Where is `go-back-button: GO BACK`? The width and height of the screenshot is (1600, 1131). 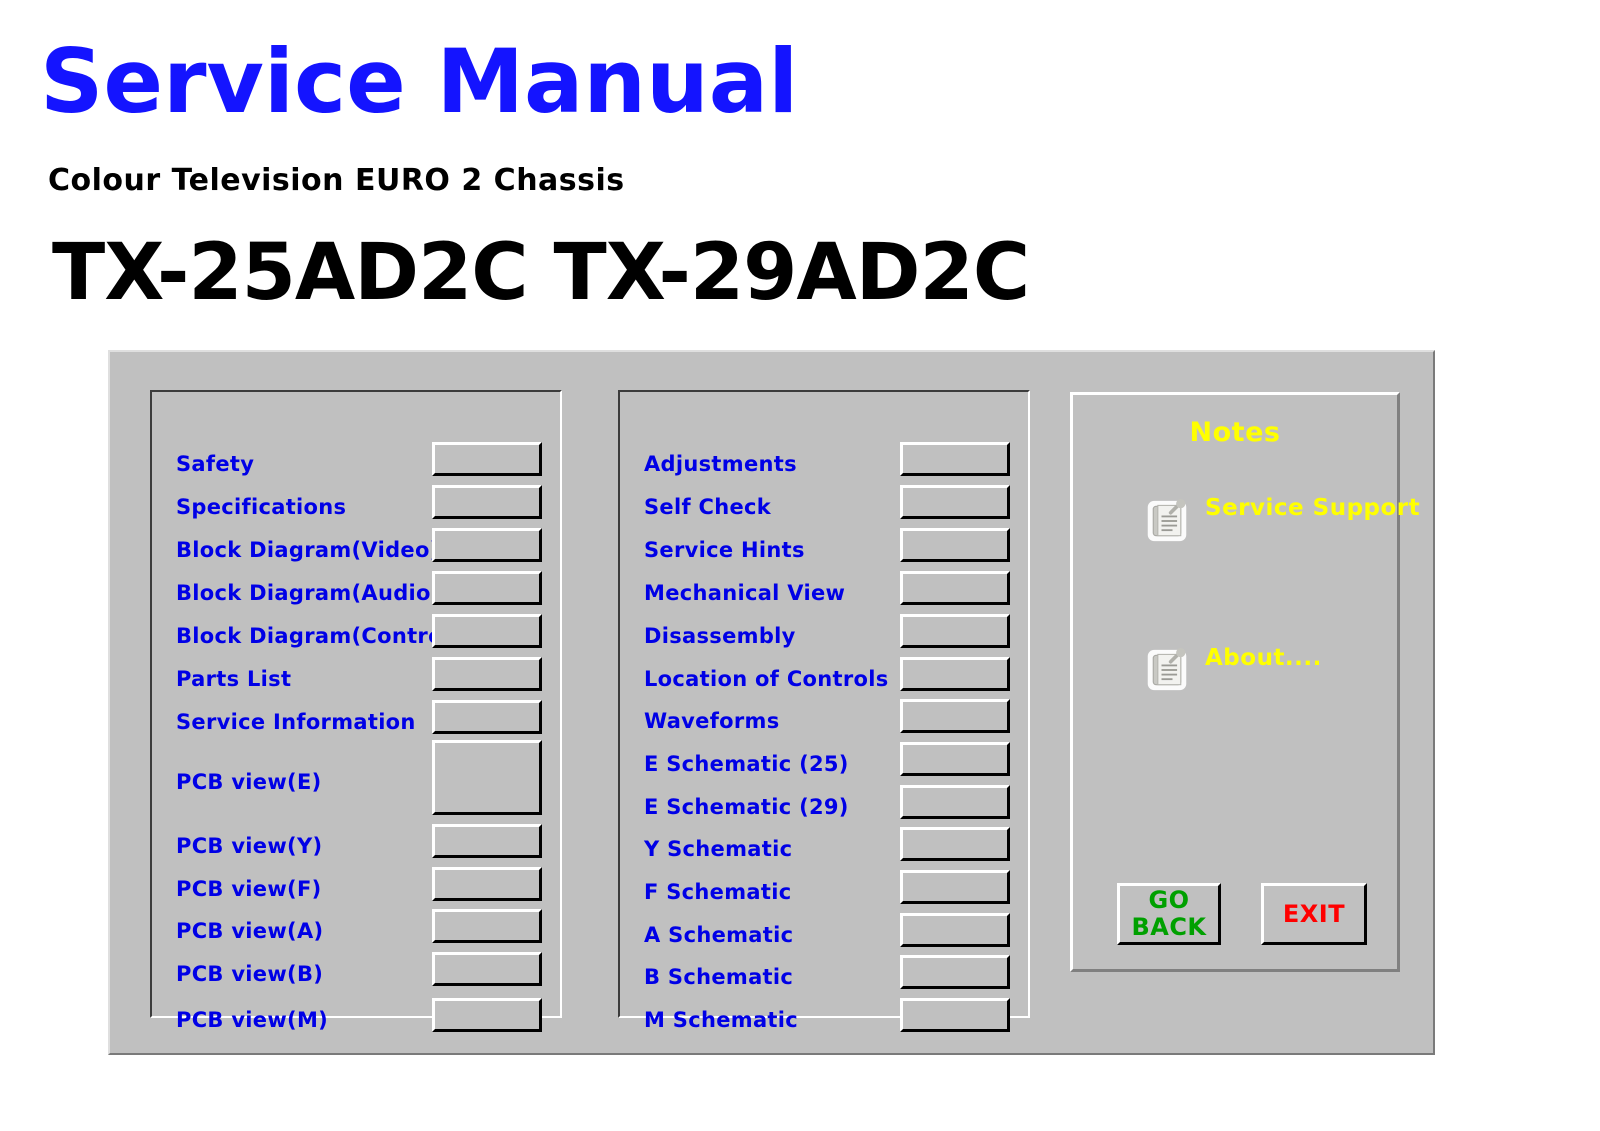
go-back-button: GO BACK is located at coordinates (1169, 914).